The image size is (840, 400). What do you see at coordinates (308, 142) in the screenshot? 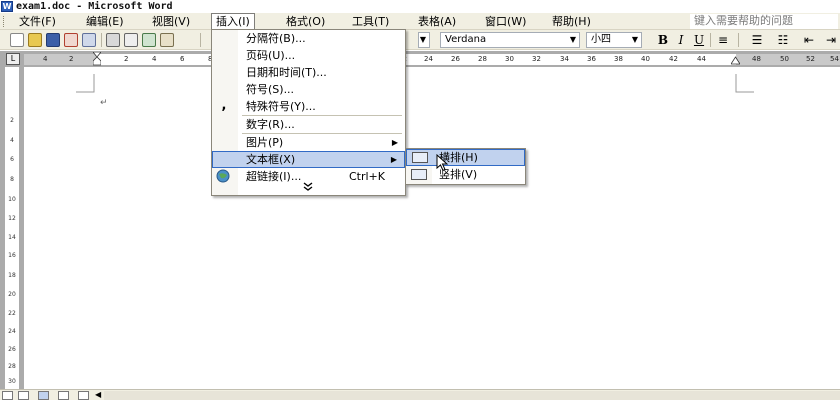
I see `menu-item-picture: 图片(P) ▶` at bounding box center [308, 142].